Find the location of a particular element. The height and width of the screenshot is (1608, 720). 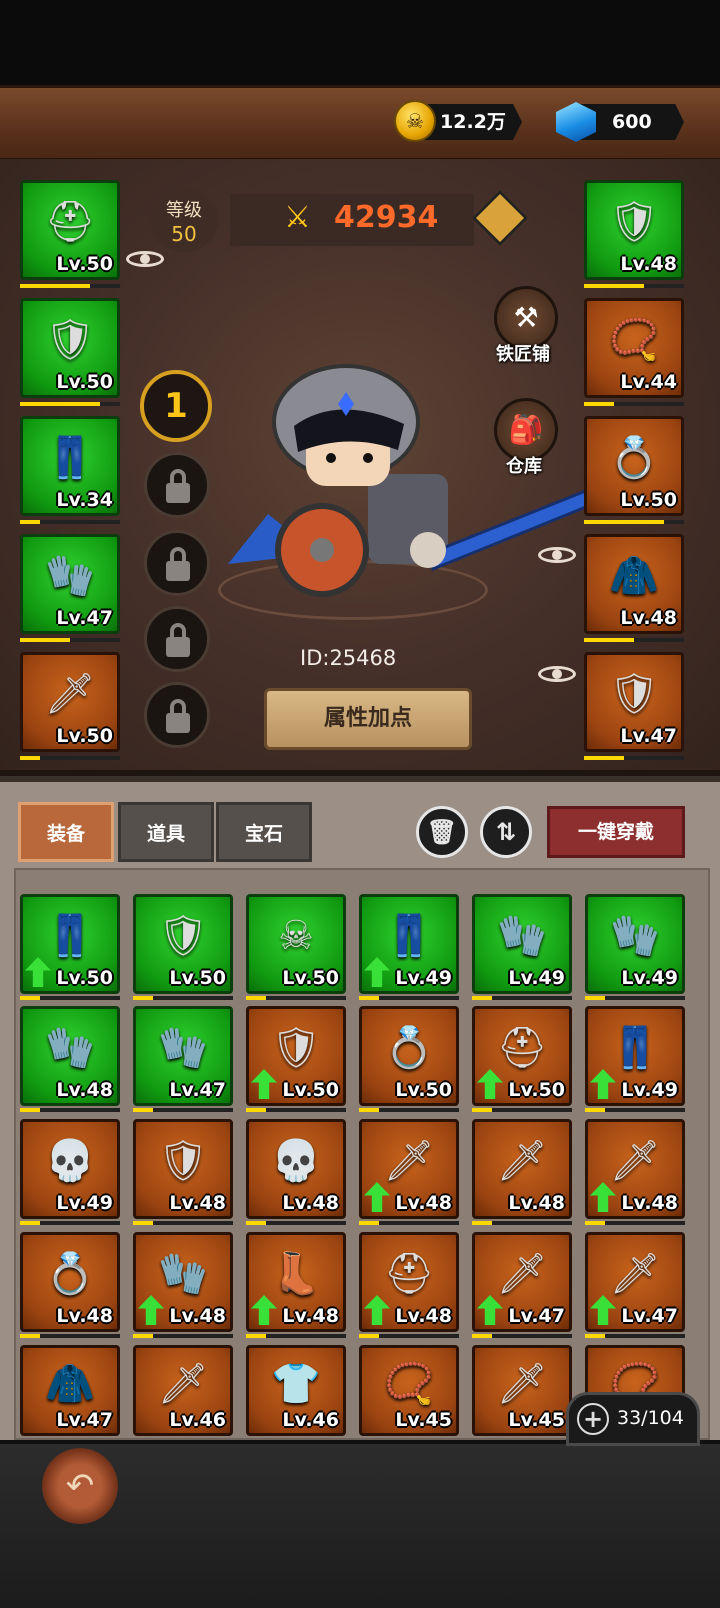

equipment-slot: 🗡 Lv.45 is located at coordinates (522, 1390).